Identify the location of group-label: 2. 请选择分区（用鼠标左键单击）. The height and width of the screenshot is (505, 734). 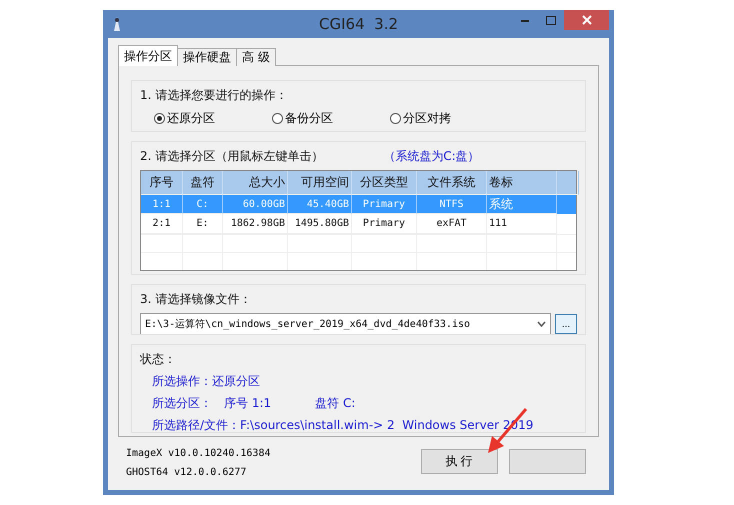
(232, 156).